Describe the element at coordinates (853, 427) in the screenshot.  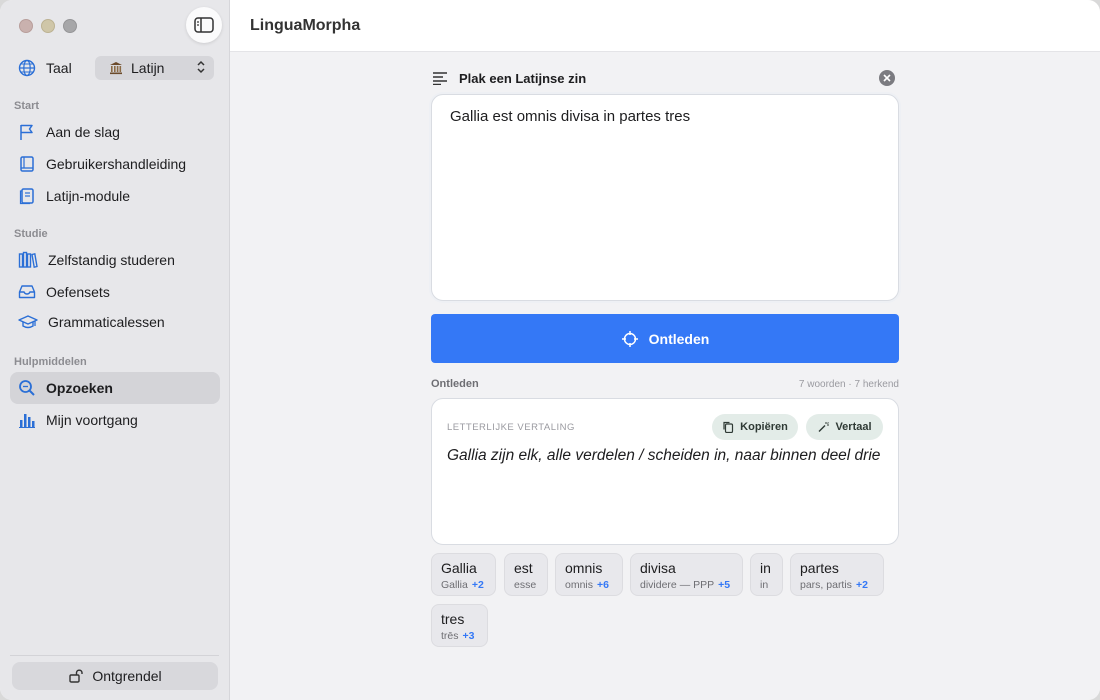
I see `translate-button-label: Vertaal` at that location.